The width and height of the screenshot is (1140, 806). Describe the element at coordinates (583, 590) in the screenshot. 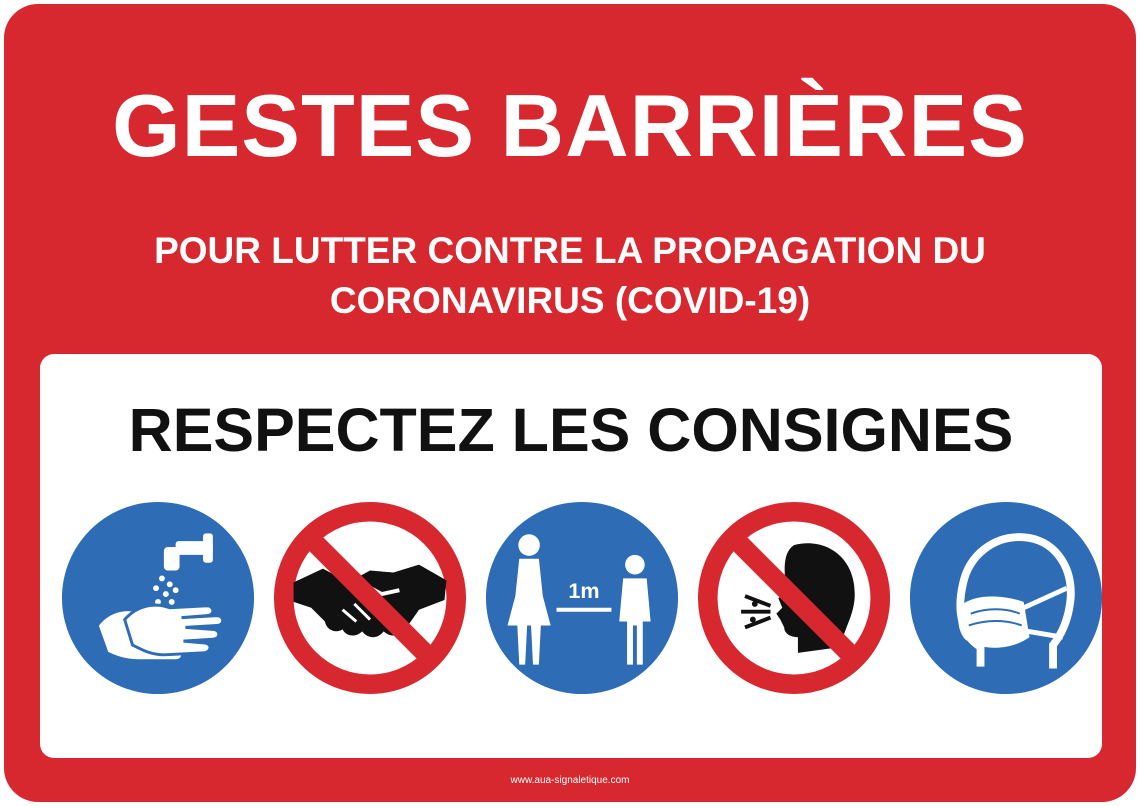

I see `distance-label: 1m` at that location.